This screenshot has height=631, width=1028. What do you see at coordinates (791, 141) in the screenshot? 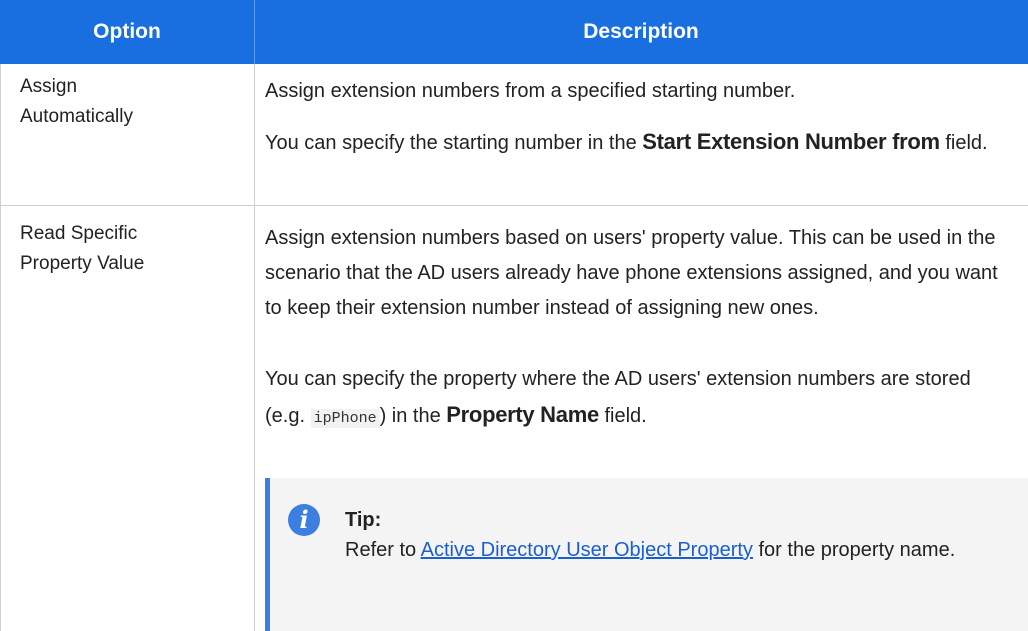
I see `field-name-bold: Start Extension Number from` at bounding box center [791, 141].